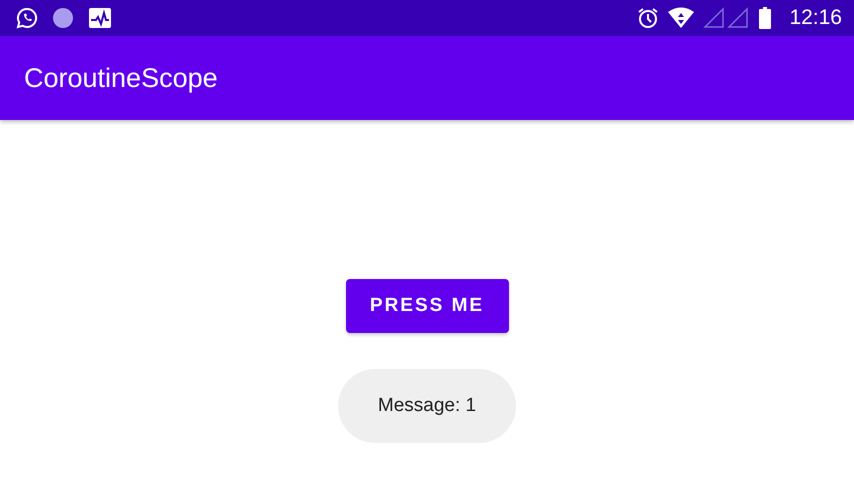 The height and width of the screenshot is (480, 854). What do you see at coordinates (121, 78) in the screenshot?
I see `app-title: CoroutineScope` at bounding box center [121, 78].